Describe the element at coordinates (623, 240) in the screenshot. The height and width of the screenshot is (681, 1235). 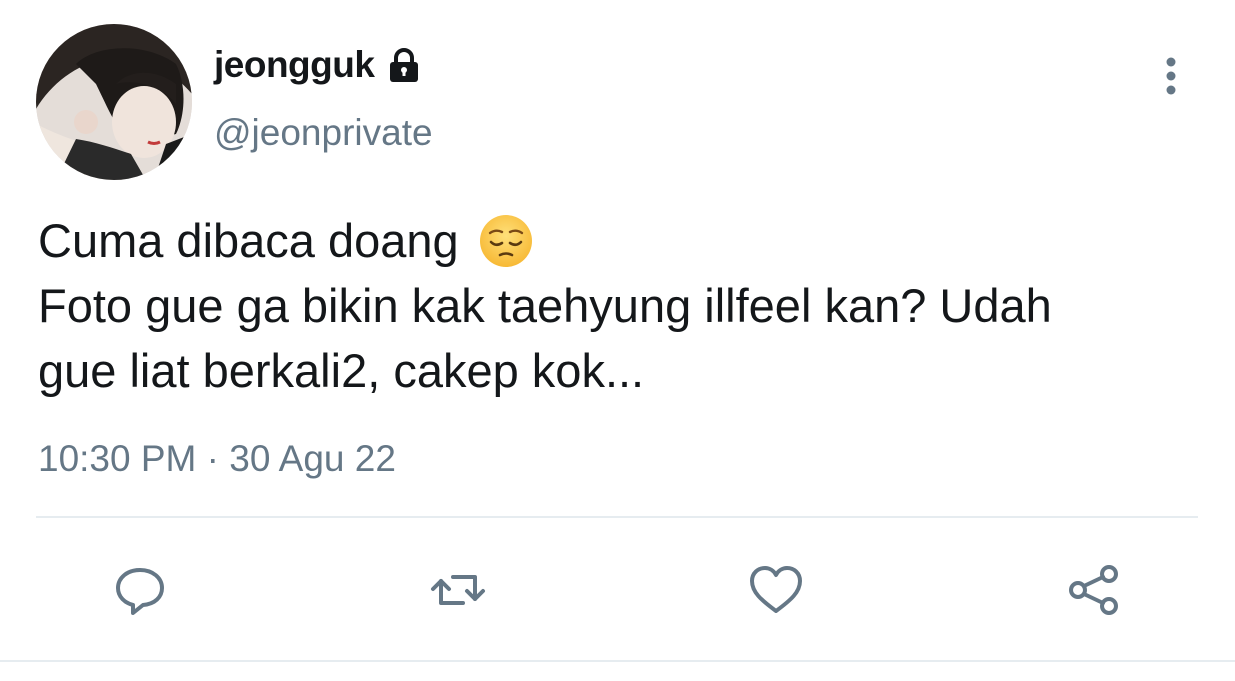
I see `tweet-line-1: Cuma dibaca doang` at that location.